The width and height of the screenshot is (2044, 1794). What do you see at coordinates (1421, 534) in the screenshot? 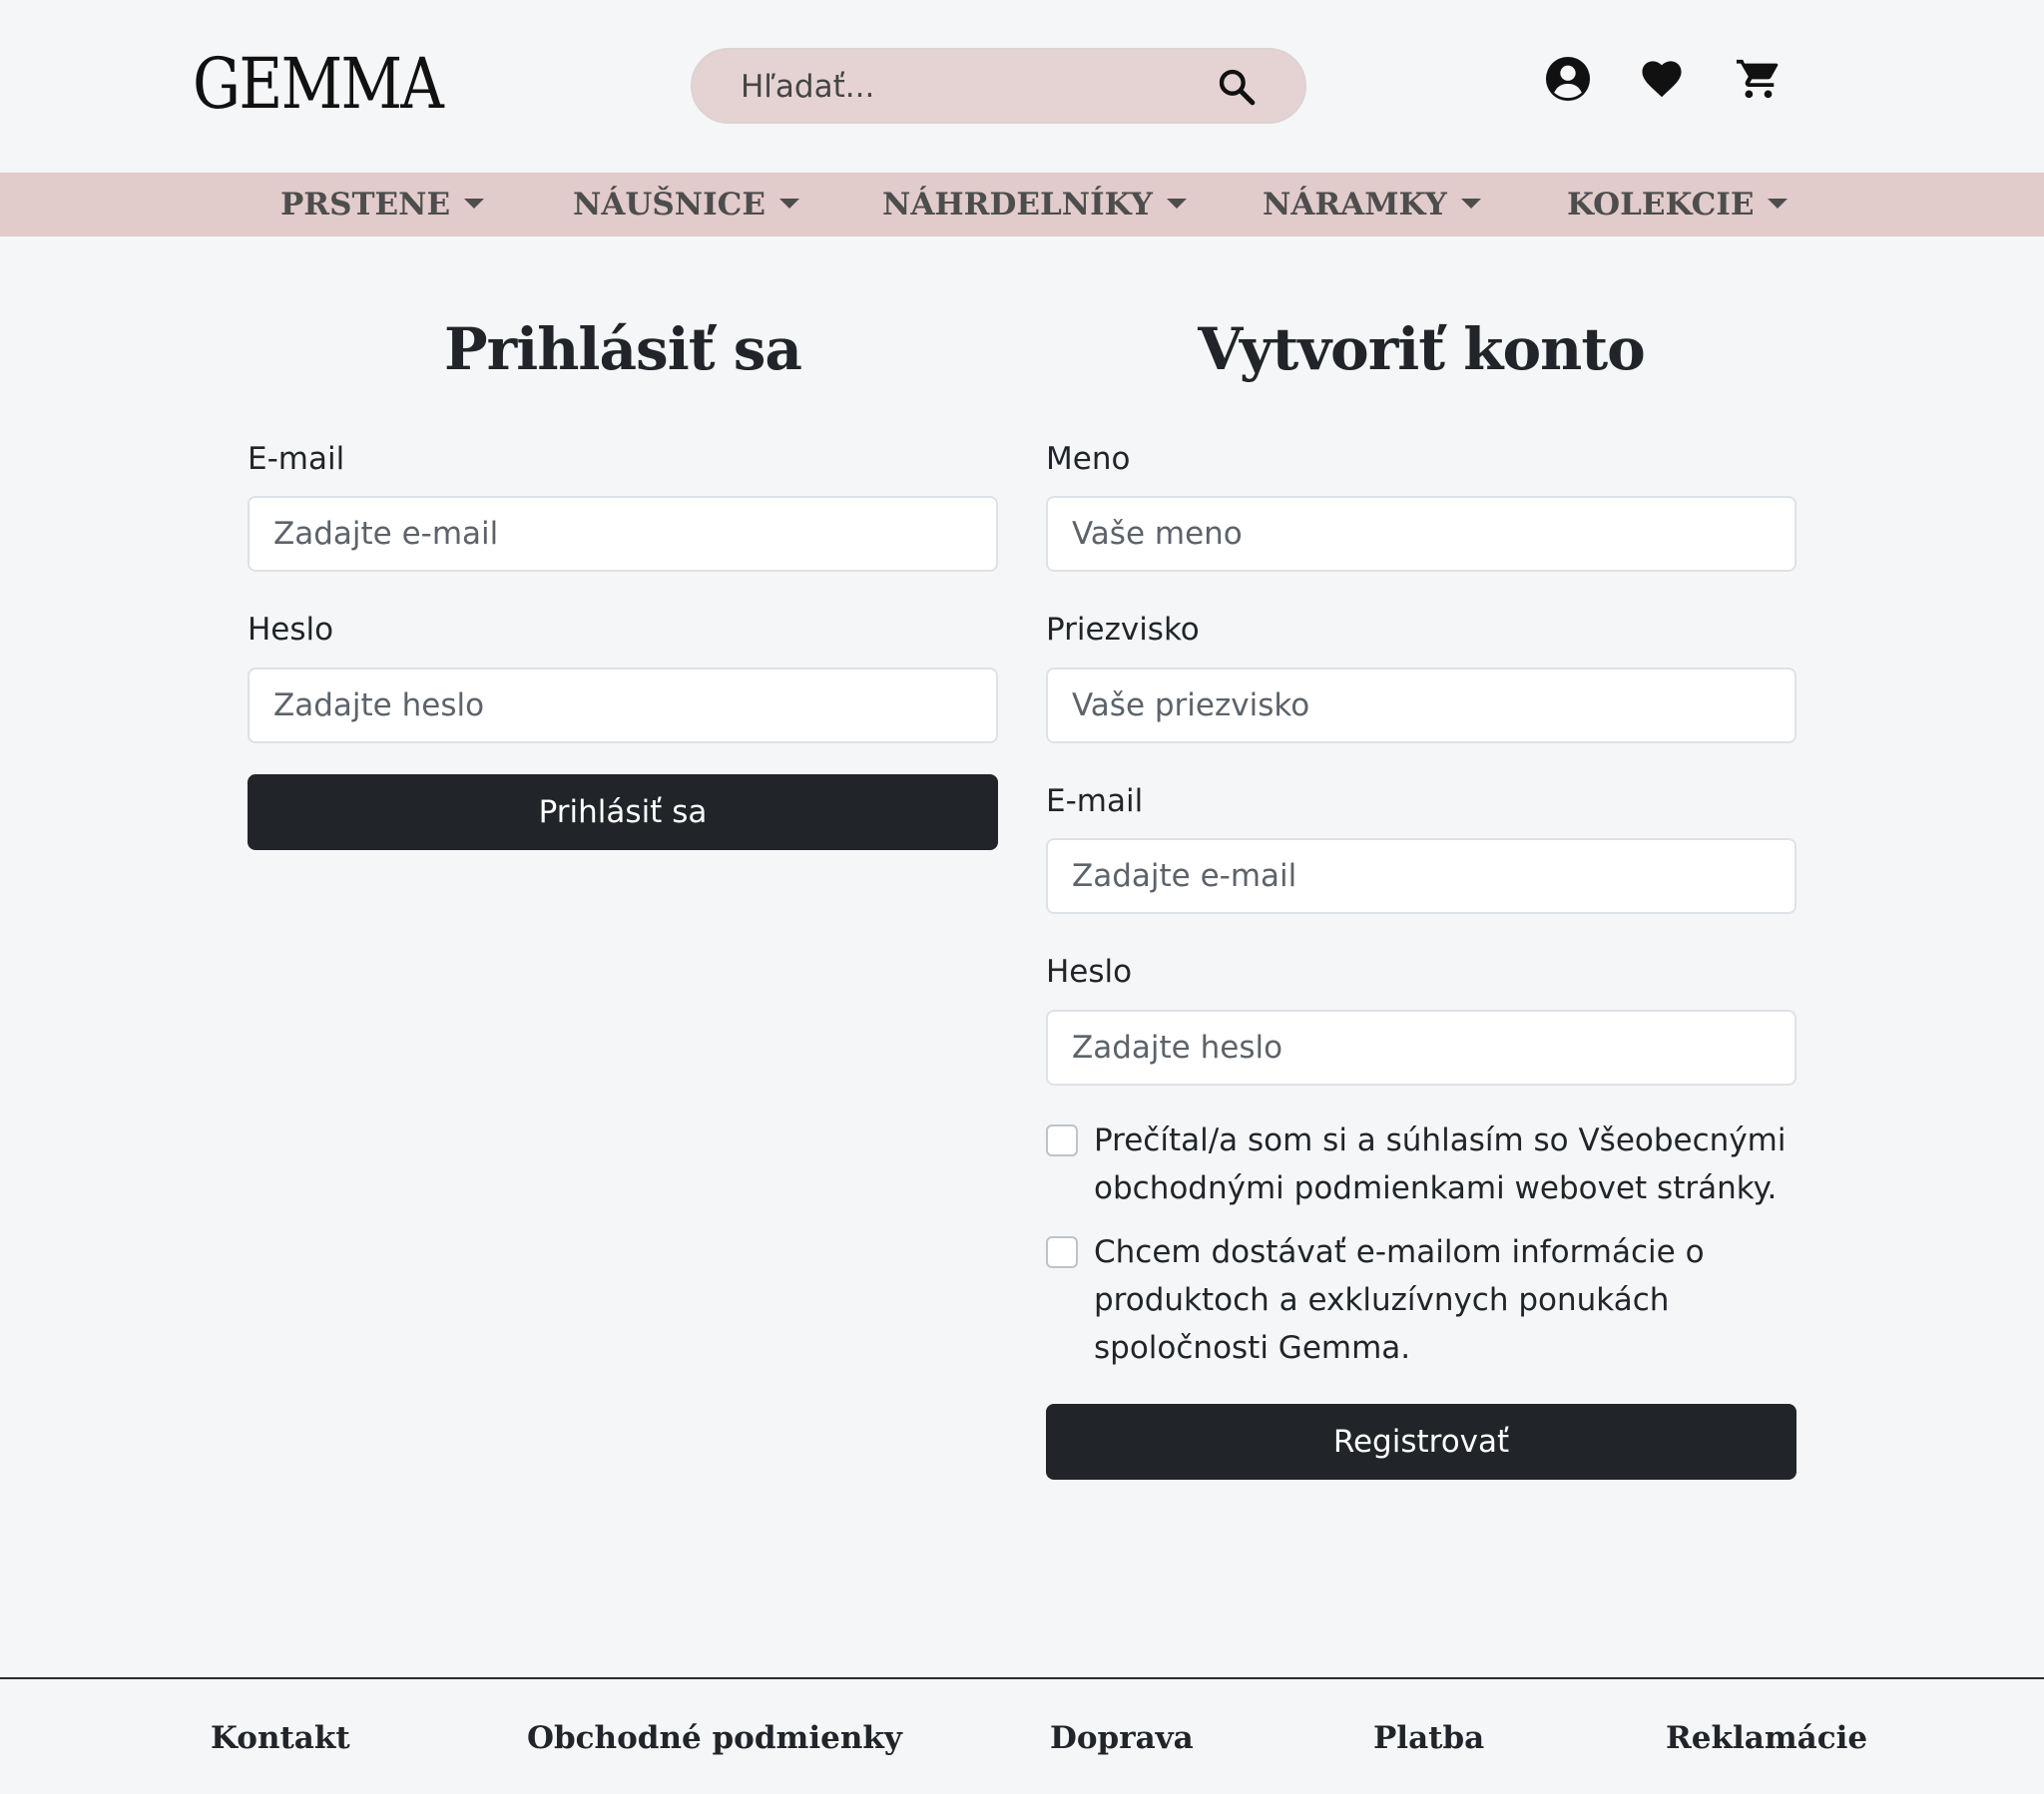
I see `register-name-field: Vaše meno` at bounding box center [1421, 534].